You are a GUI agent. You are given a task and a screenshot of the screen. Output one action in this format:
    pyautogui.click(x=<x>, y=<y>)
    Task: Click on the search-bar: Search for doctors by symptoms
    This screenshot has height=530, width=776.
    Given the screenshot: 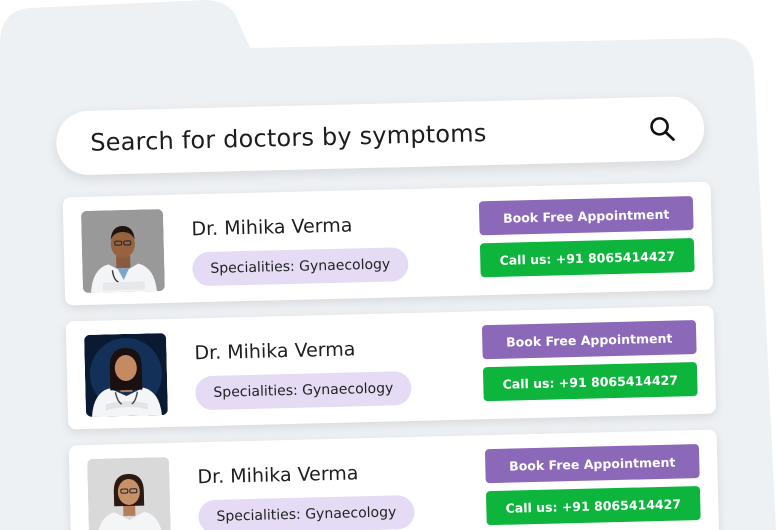 What is the action you would take?
    pyautogui.click(x=380, y=135)
    